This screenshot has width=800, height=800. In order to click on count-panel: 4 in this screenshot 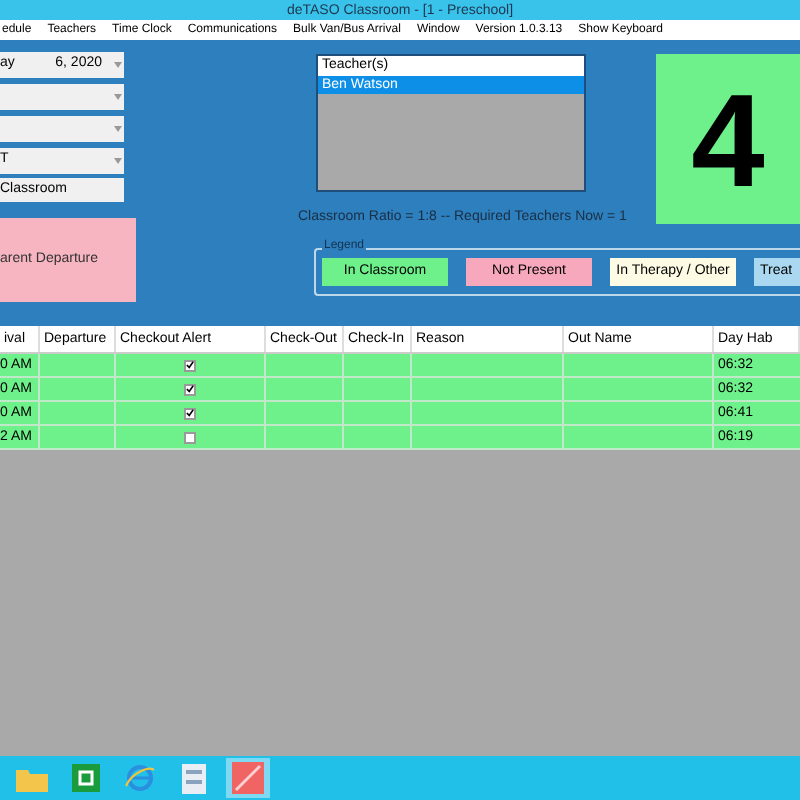, I will do `click(728, 139)`.